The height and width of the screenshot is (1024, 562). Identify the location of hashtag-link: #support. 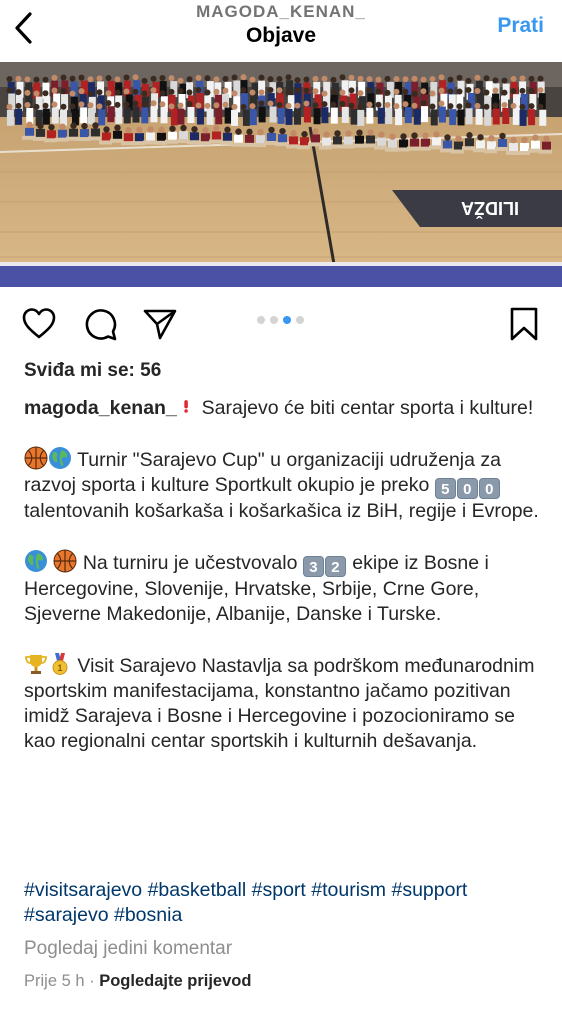
(429, 890).